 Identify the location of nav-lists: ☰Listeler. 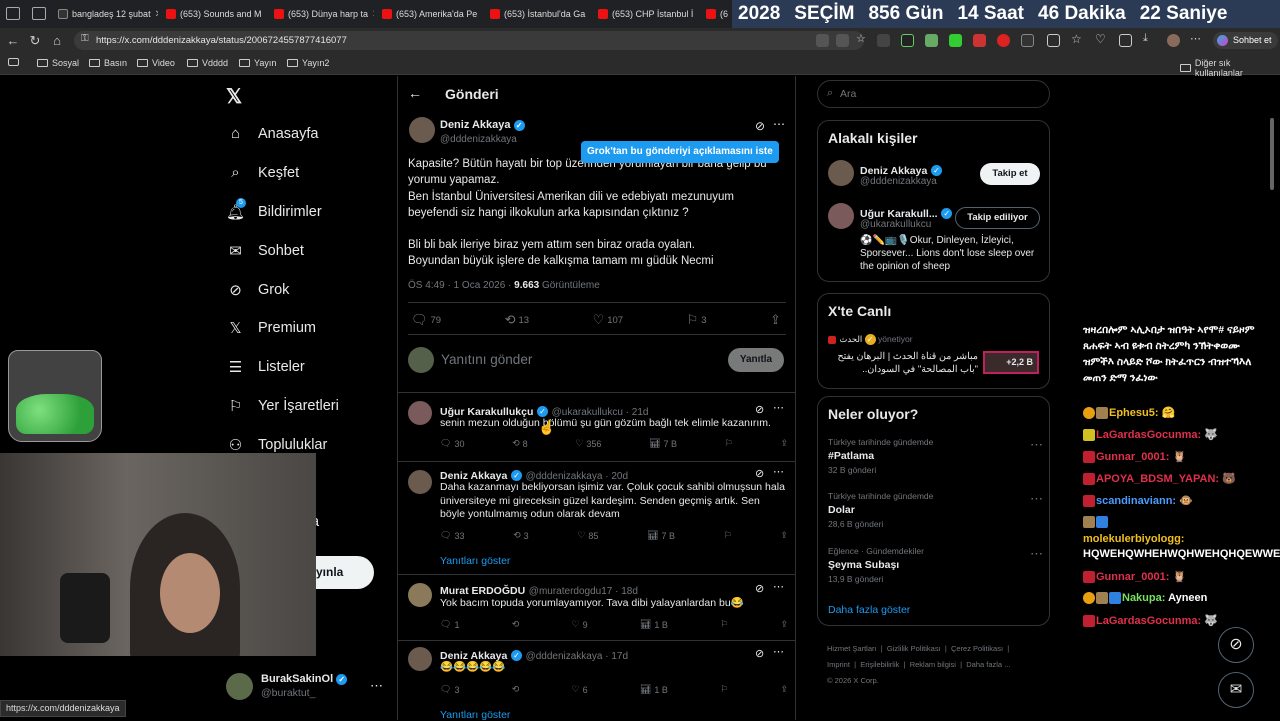
(266, 366).